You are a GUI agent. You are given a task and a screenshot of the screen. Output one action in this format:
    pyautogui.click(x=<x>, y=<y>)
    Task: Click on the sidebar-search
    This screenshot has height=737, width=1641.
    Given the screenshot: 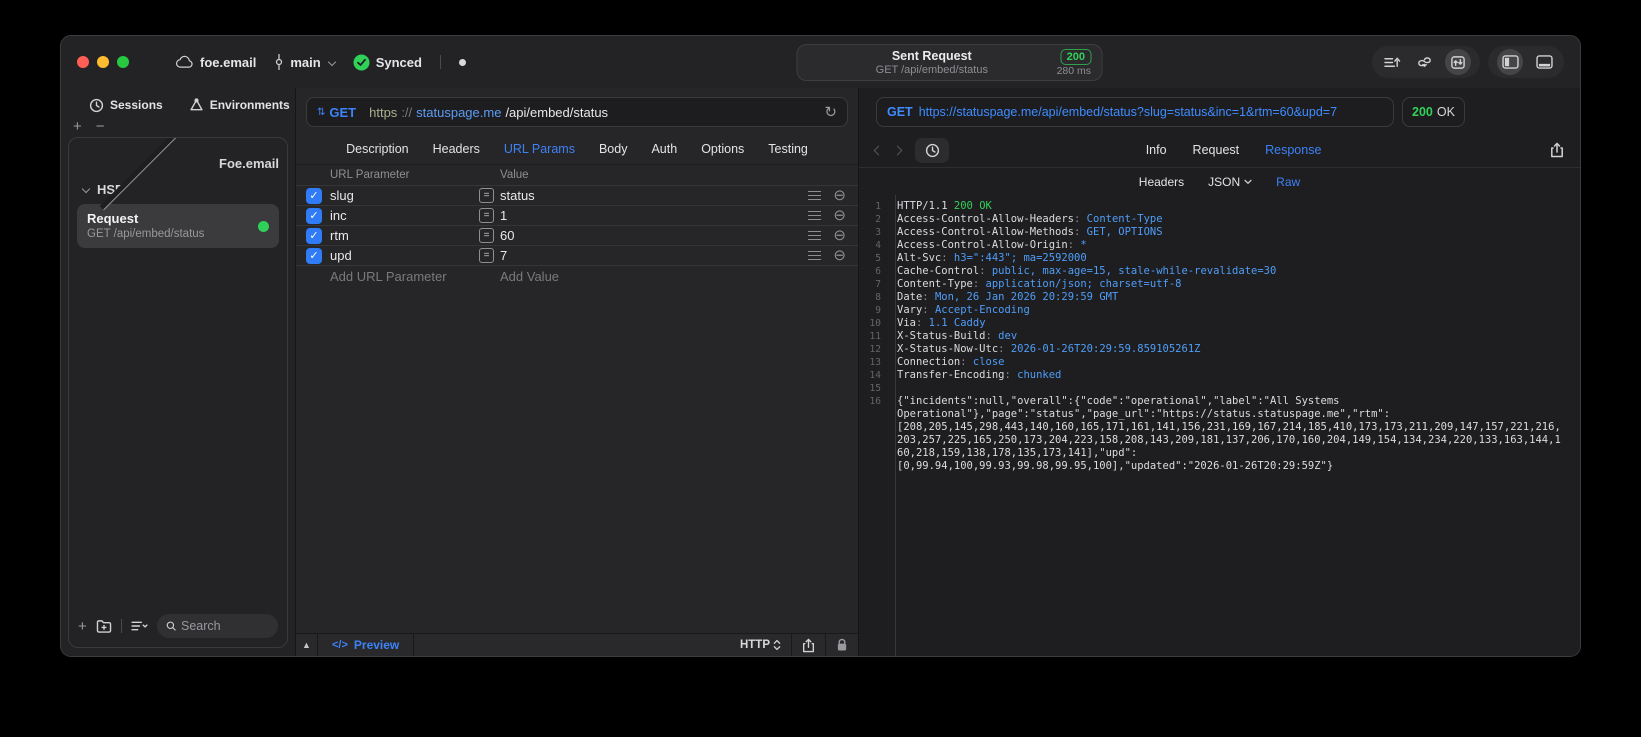 What is the action you would take?
    pyautogui.click(x=217, y=626)
    